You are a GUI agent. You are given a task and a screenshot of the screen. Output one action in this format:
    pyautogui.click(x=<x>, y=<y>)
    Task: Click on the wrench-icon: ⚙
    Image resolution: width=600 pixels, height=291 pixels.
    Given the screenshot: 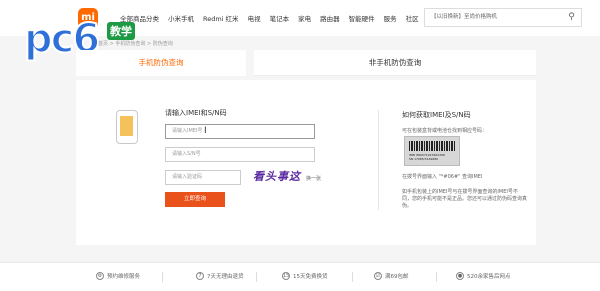 What is the action you would take?
    pyautogui.click(x=100, y=276)
    